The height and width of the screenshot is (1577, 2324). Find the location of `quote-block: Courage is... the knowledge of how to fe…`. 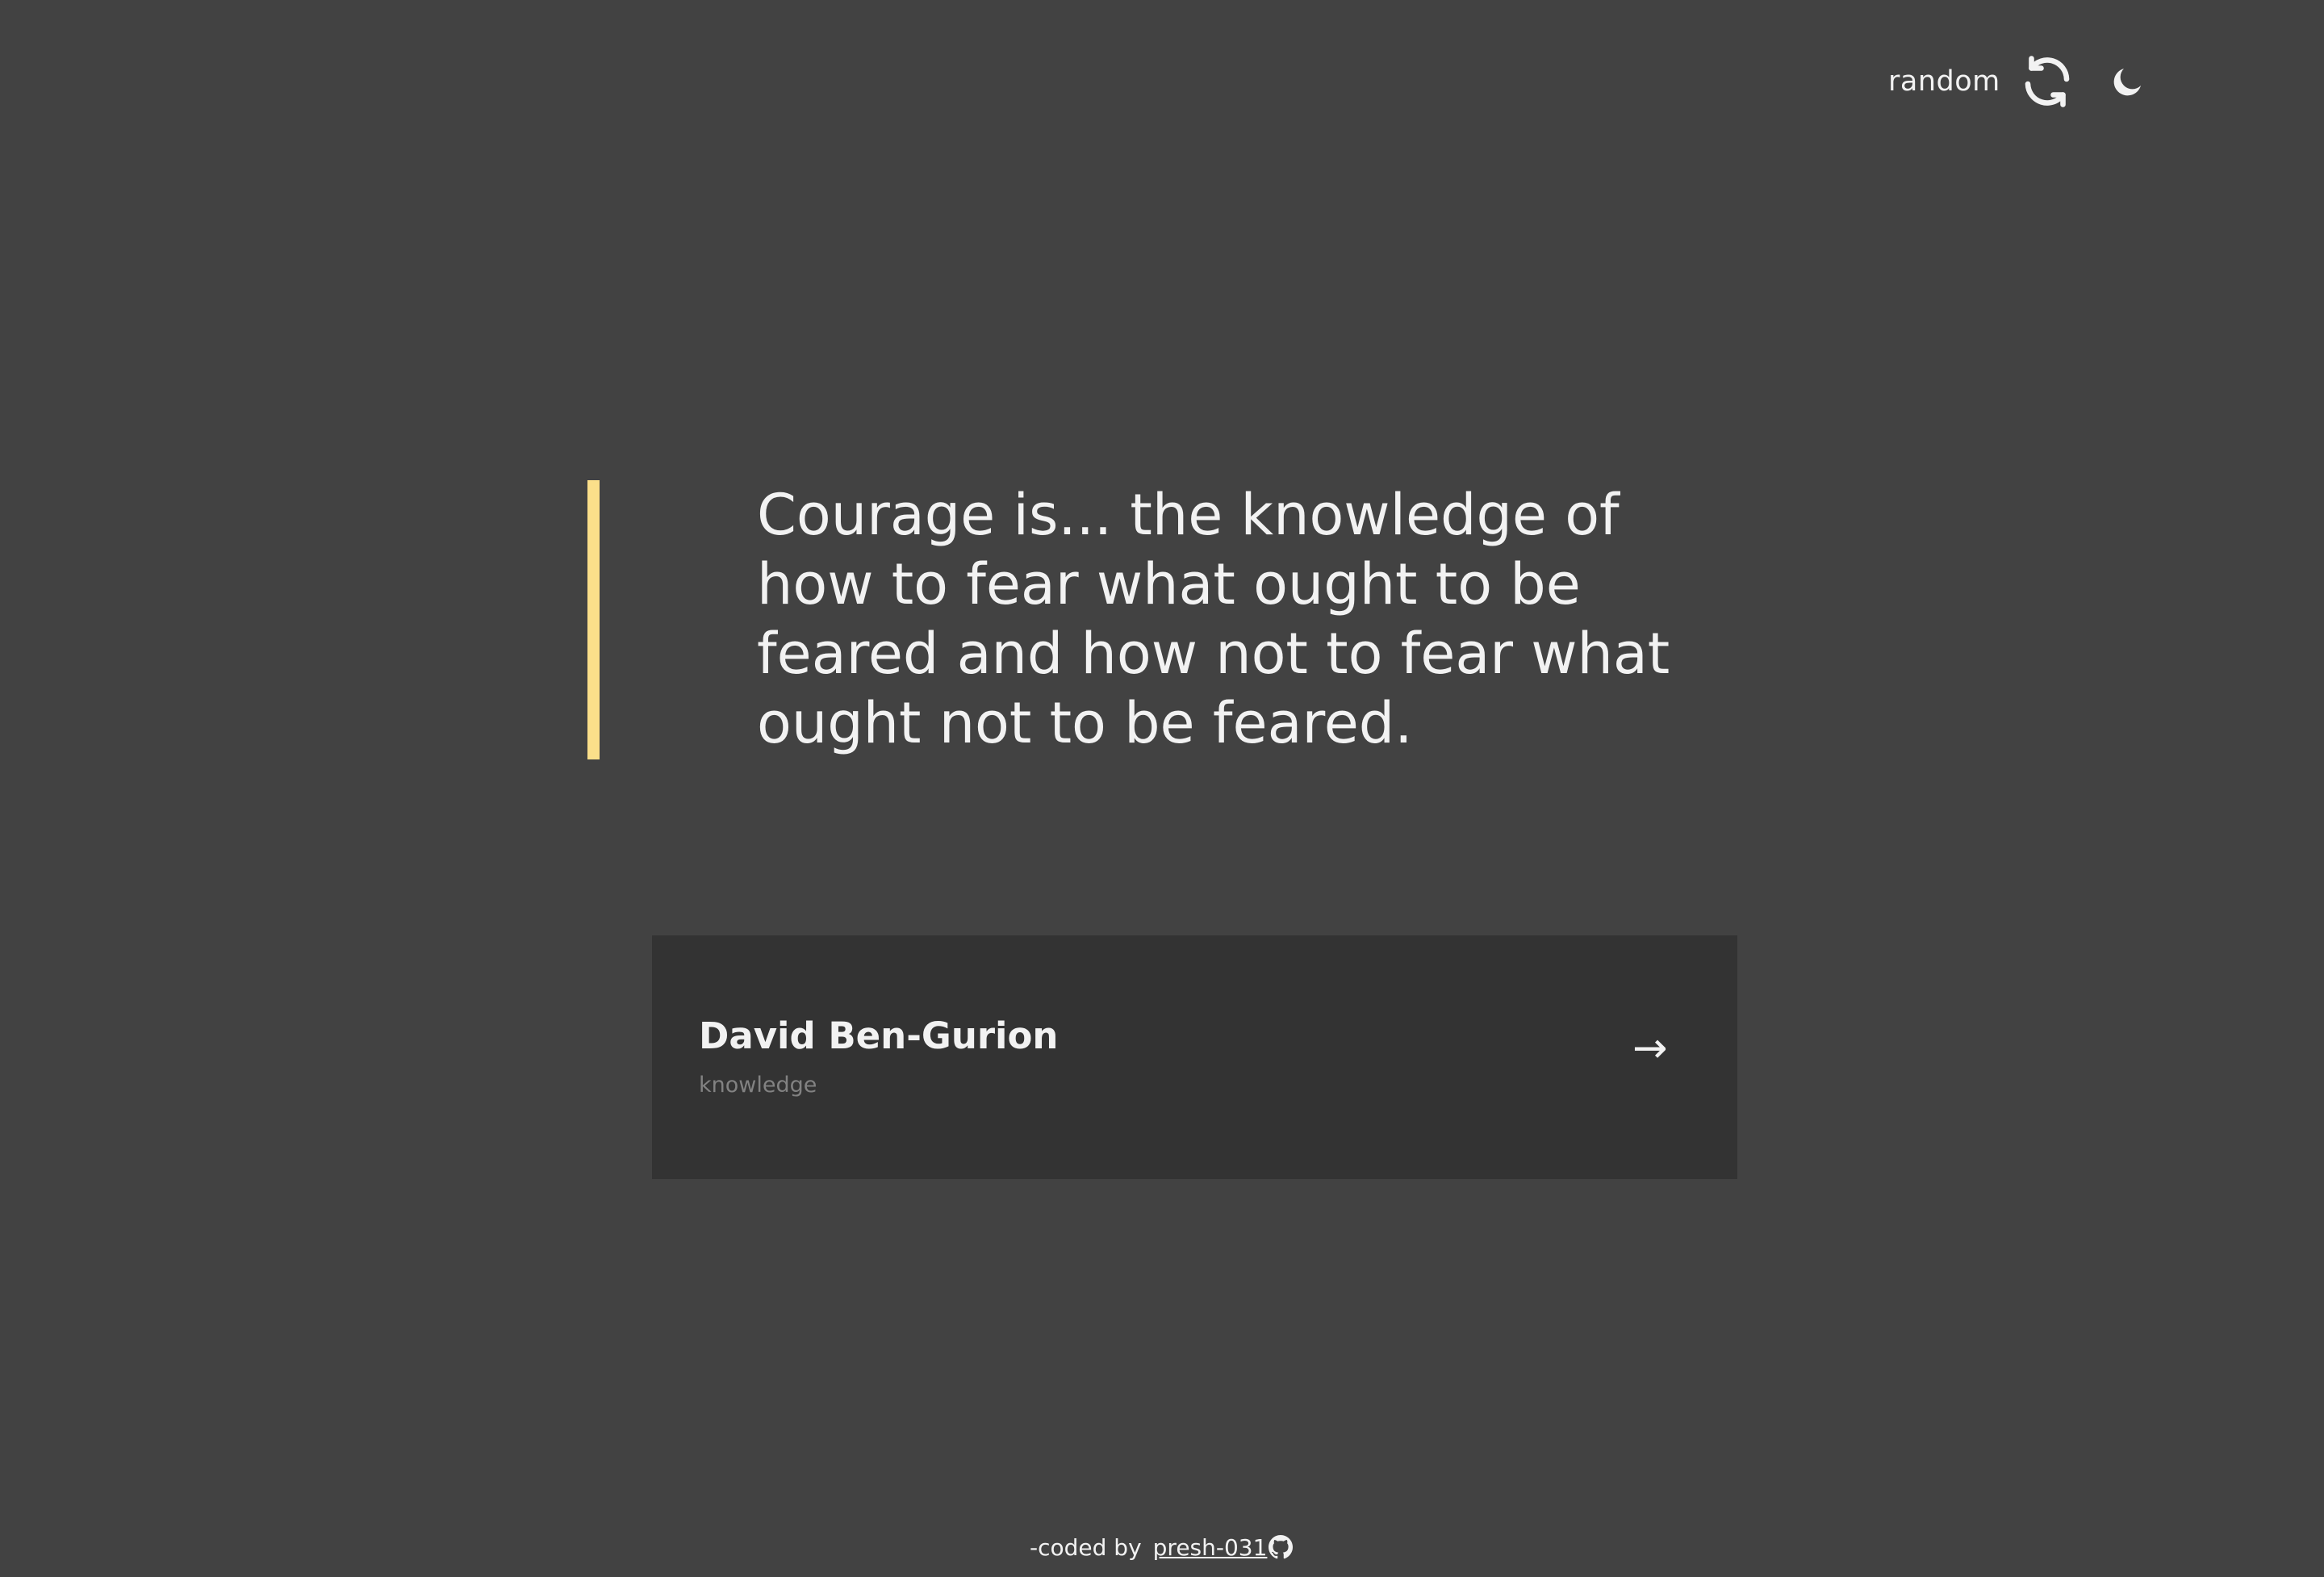

quote-block: Courage is... the knowledge of how to fe… is located at coordinates (1160, 619).